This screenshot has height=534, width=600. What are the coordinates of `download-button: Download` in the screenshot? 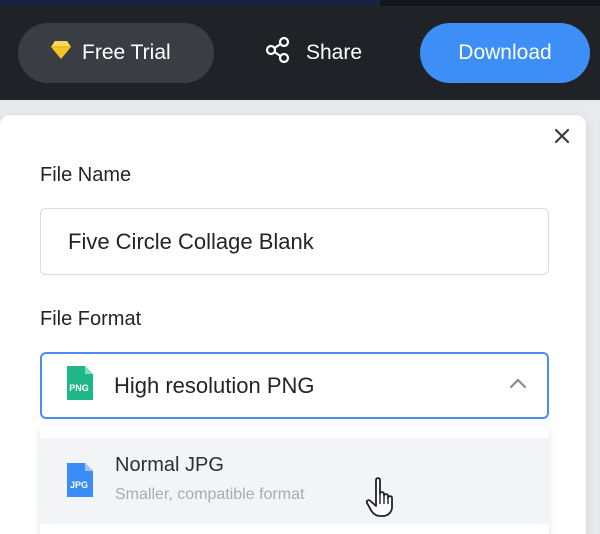 It's located at (505, 53).